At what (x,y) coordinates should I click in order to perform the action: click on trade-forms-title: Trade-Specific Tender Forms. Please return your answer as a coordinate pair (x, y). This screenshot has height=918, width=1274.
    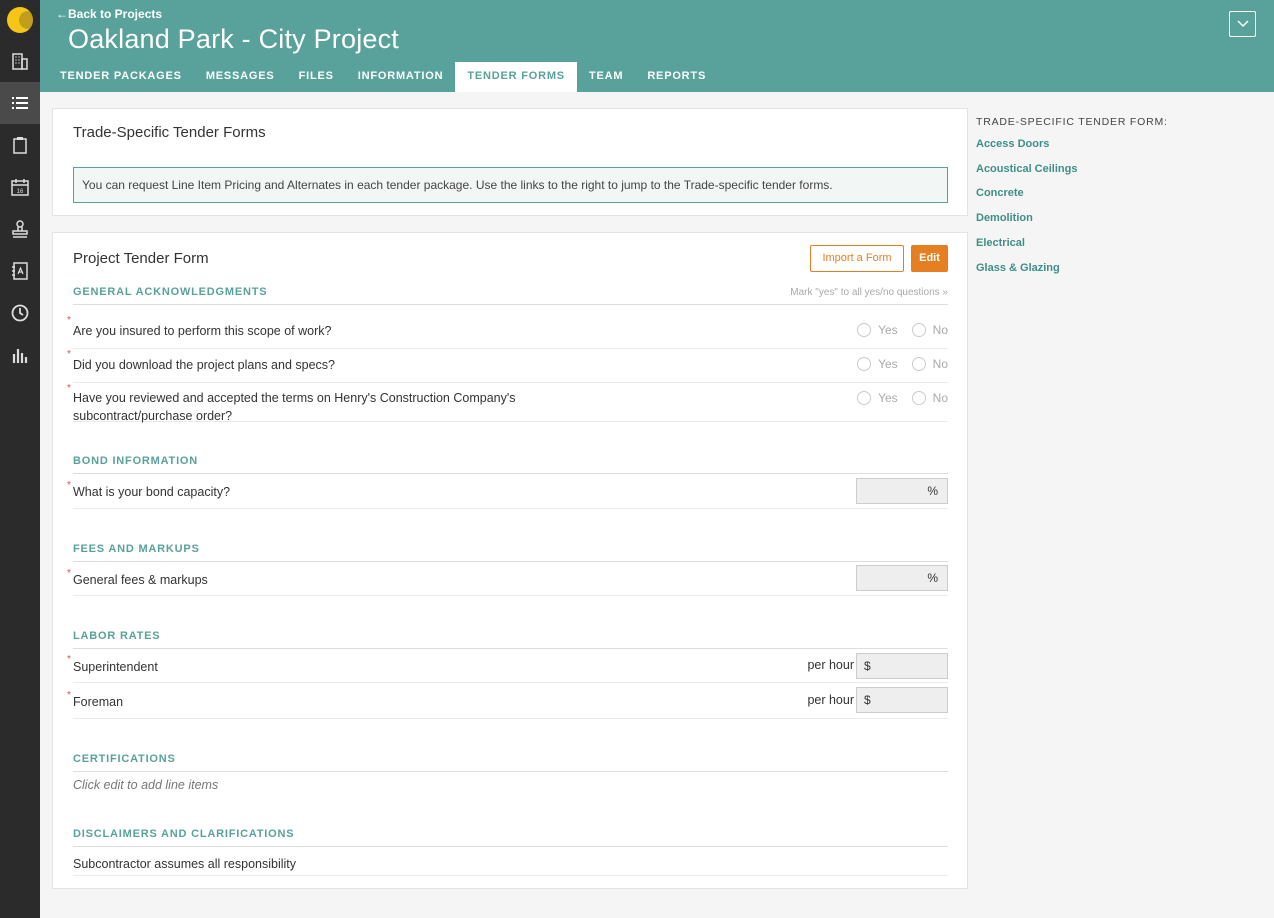
    Looking at the image, I should click on (169, 132).